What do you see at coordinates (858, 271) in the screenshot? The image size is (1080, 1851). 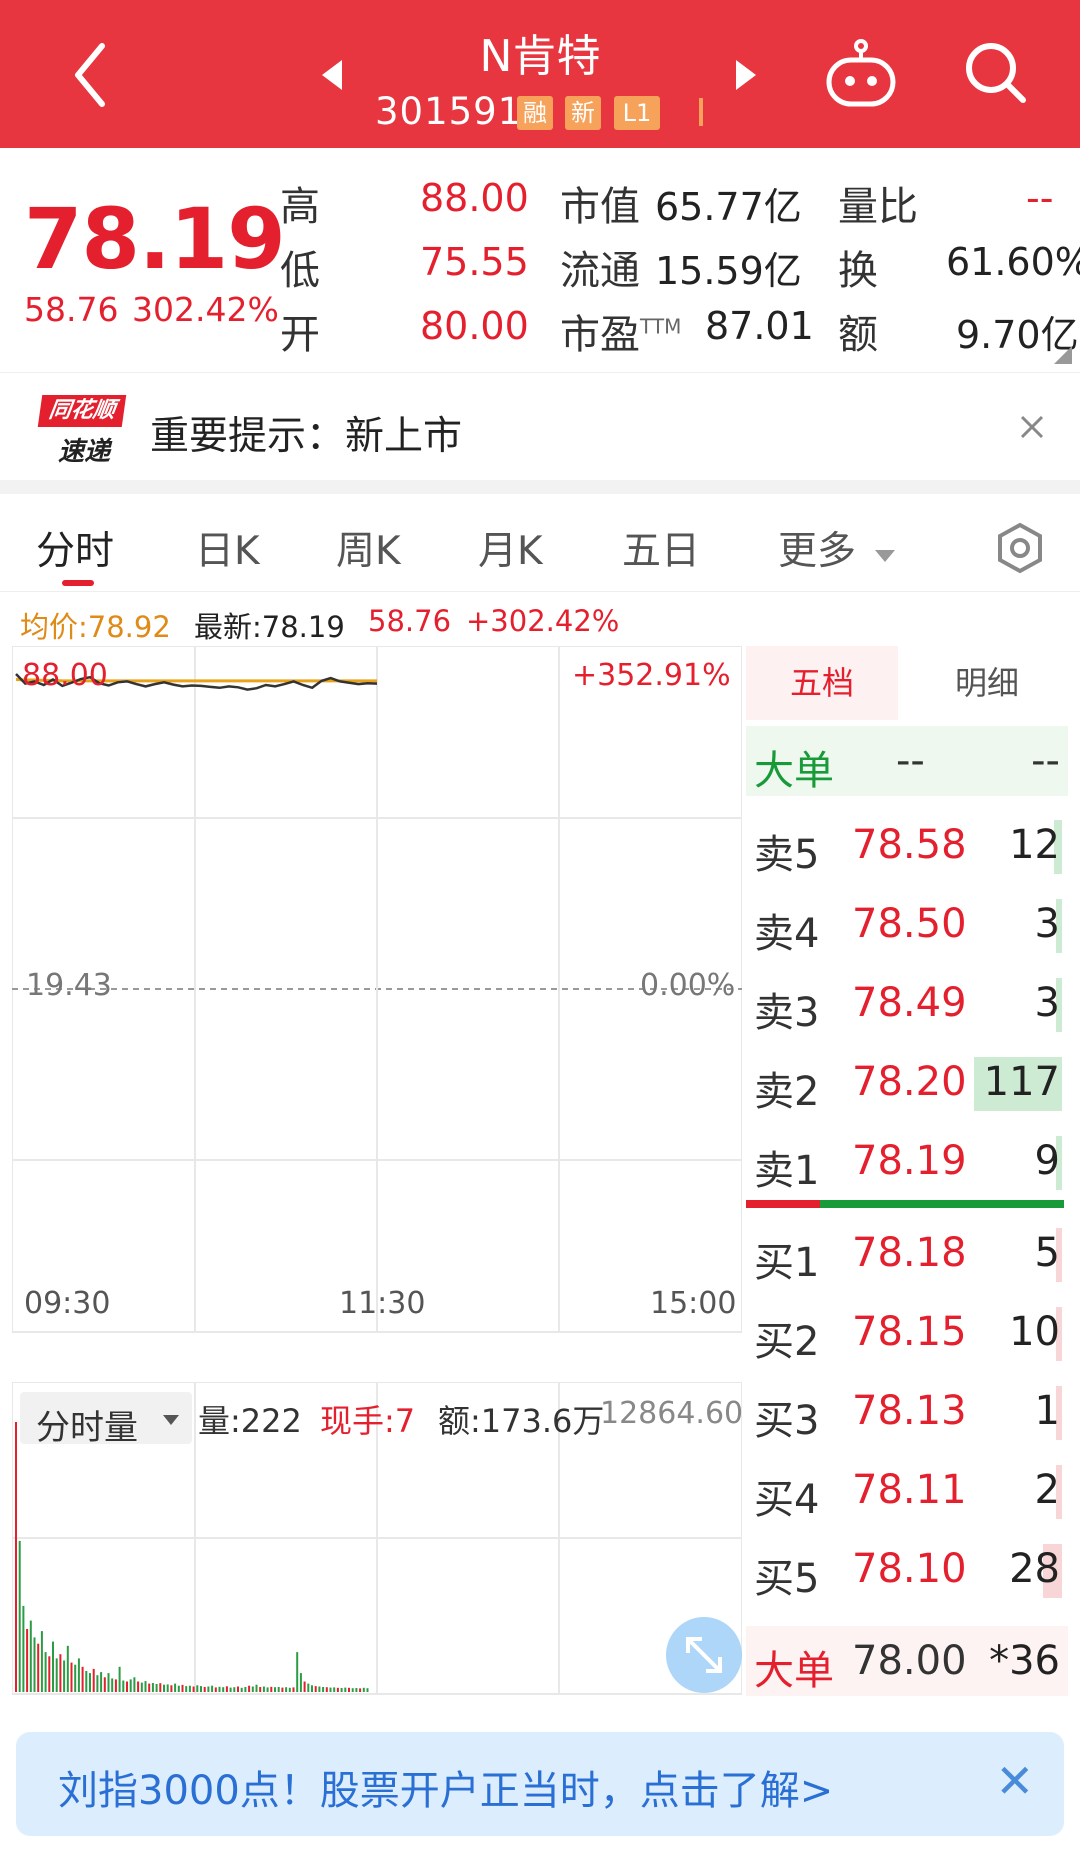 I see `turnover-label: 换` at bounding box center [858, 271].